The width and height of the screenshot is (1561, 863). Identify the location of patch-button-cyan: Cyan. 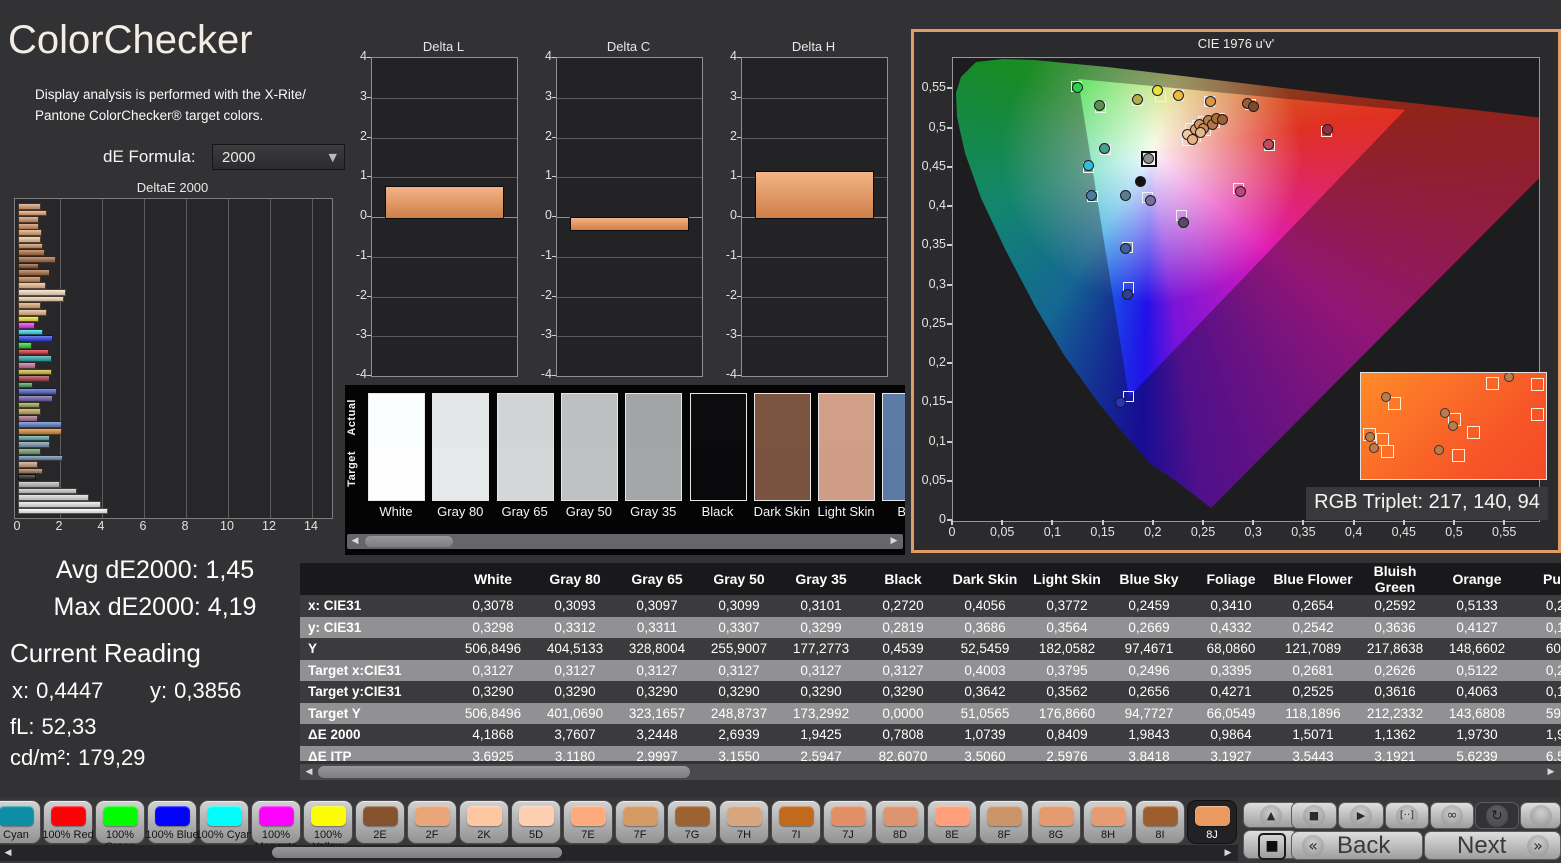
(20, 822).